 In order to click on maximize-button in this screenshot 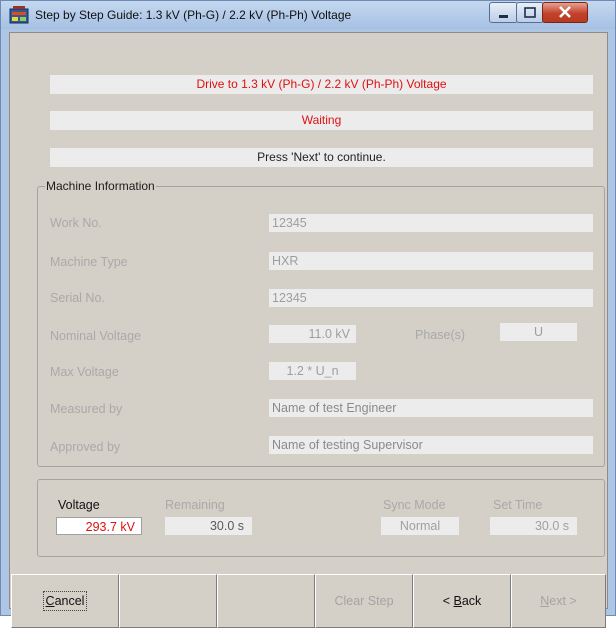, I will do `click(530, 12)`.